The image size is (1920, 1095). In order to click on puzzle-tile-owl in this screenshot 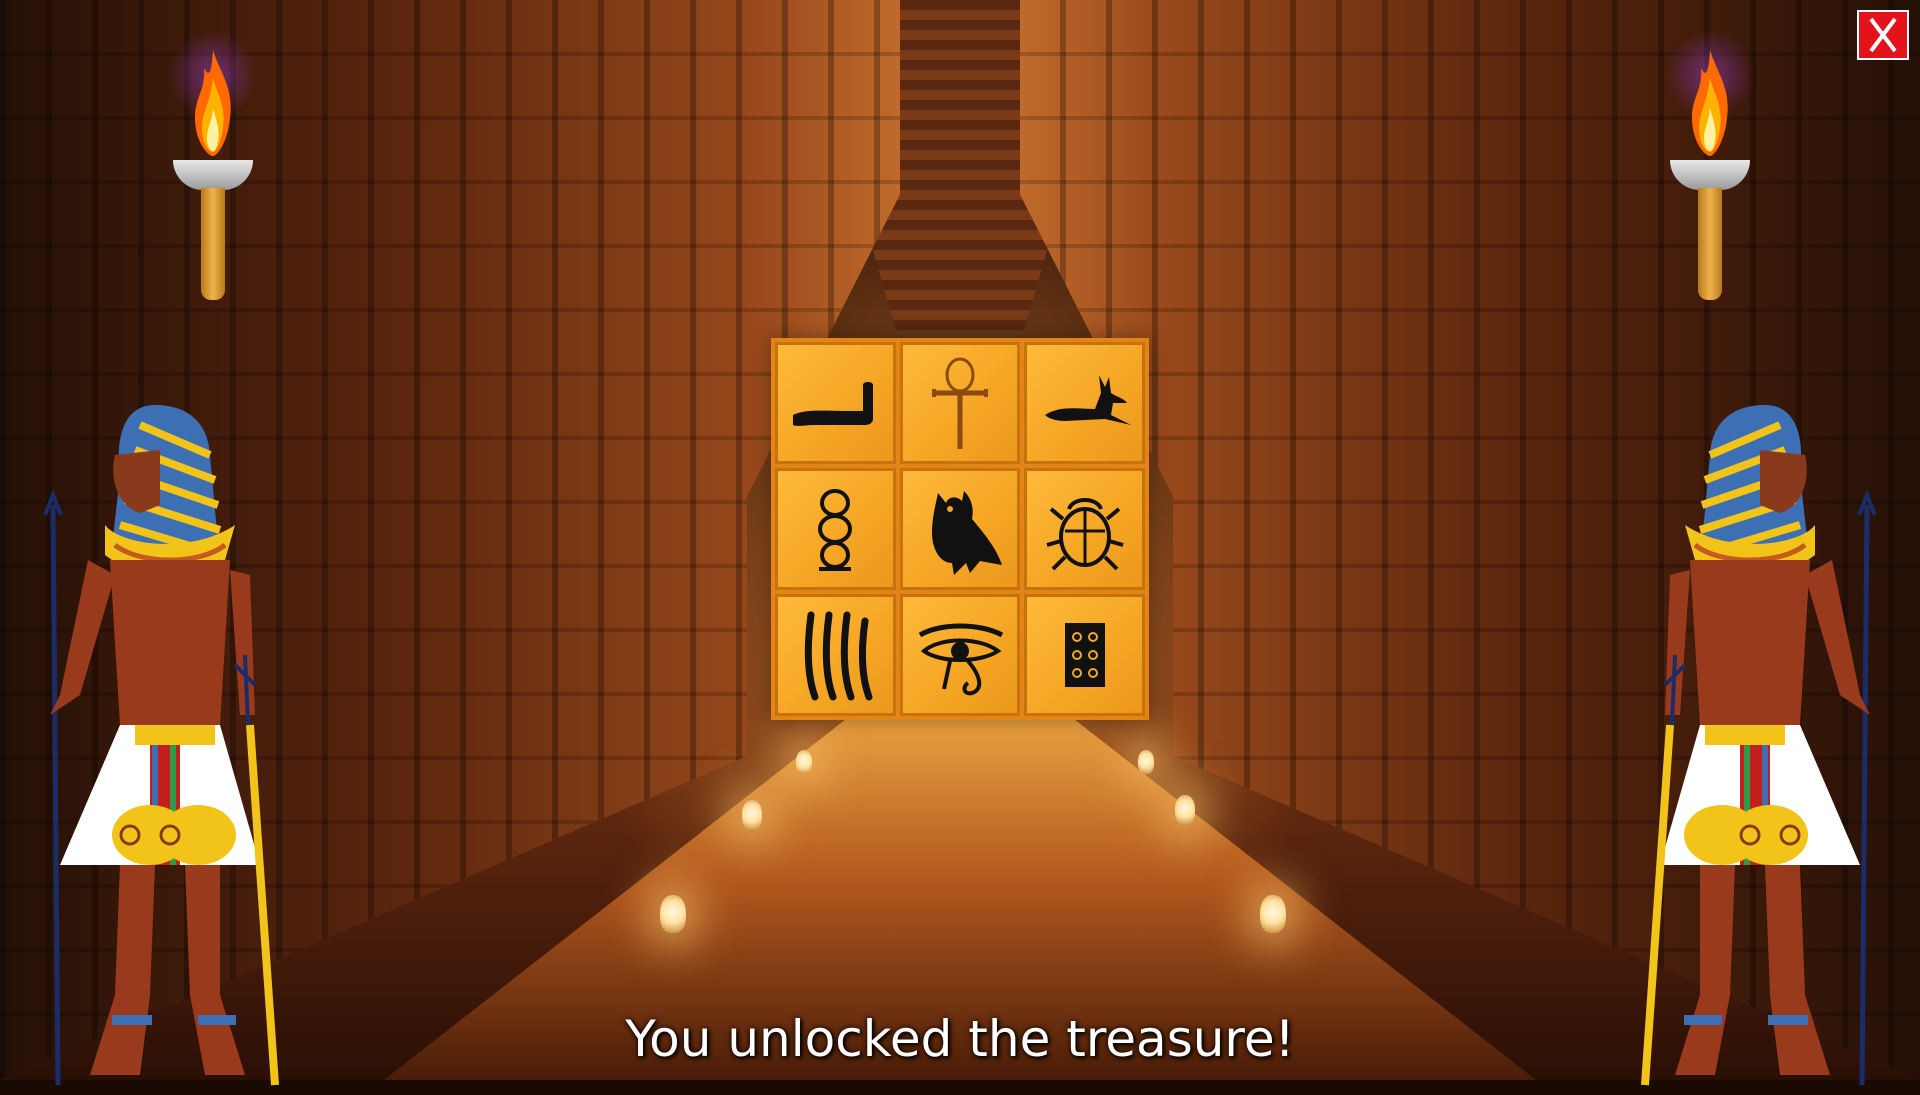, I will do `click(960, 529)`.